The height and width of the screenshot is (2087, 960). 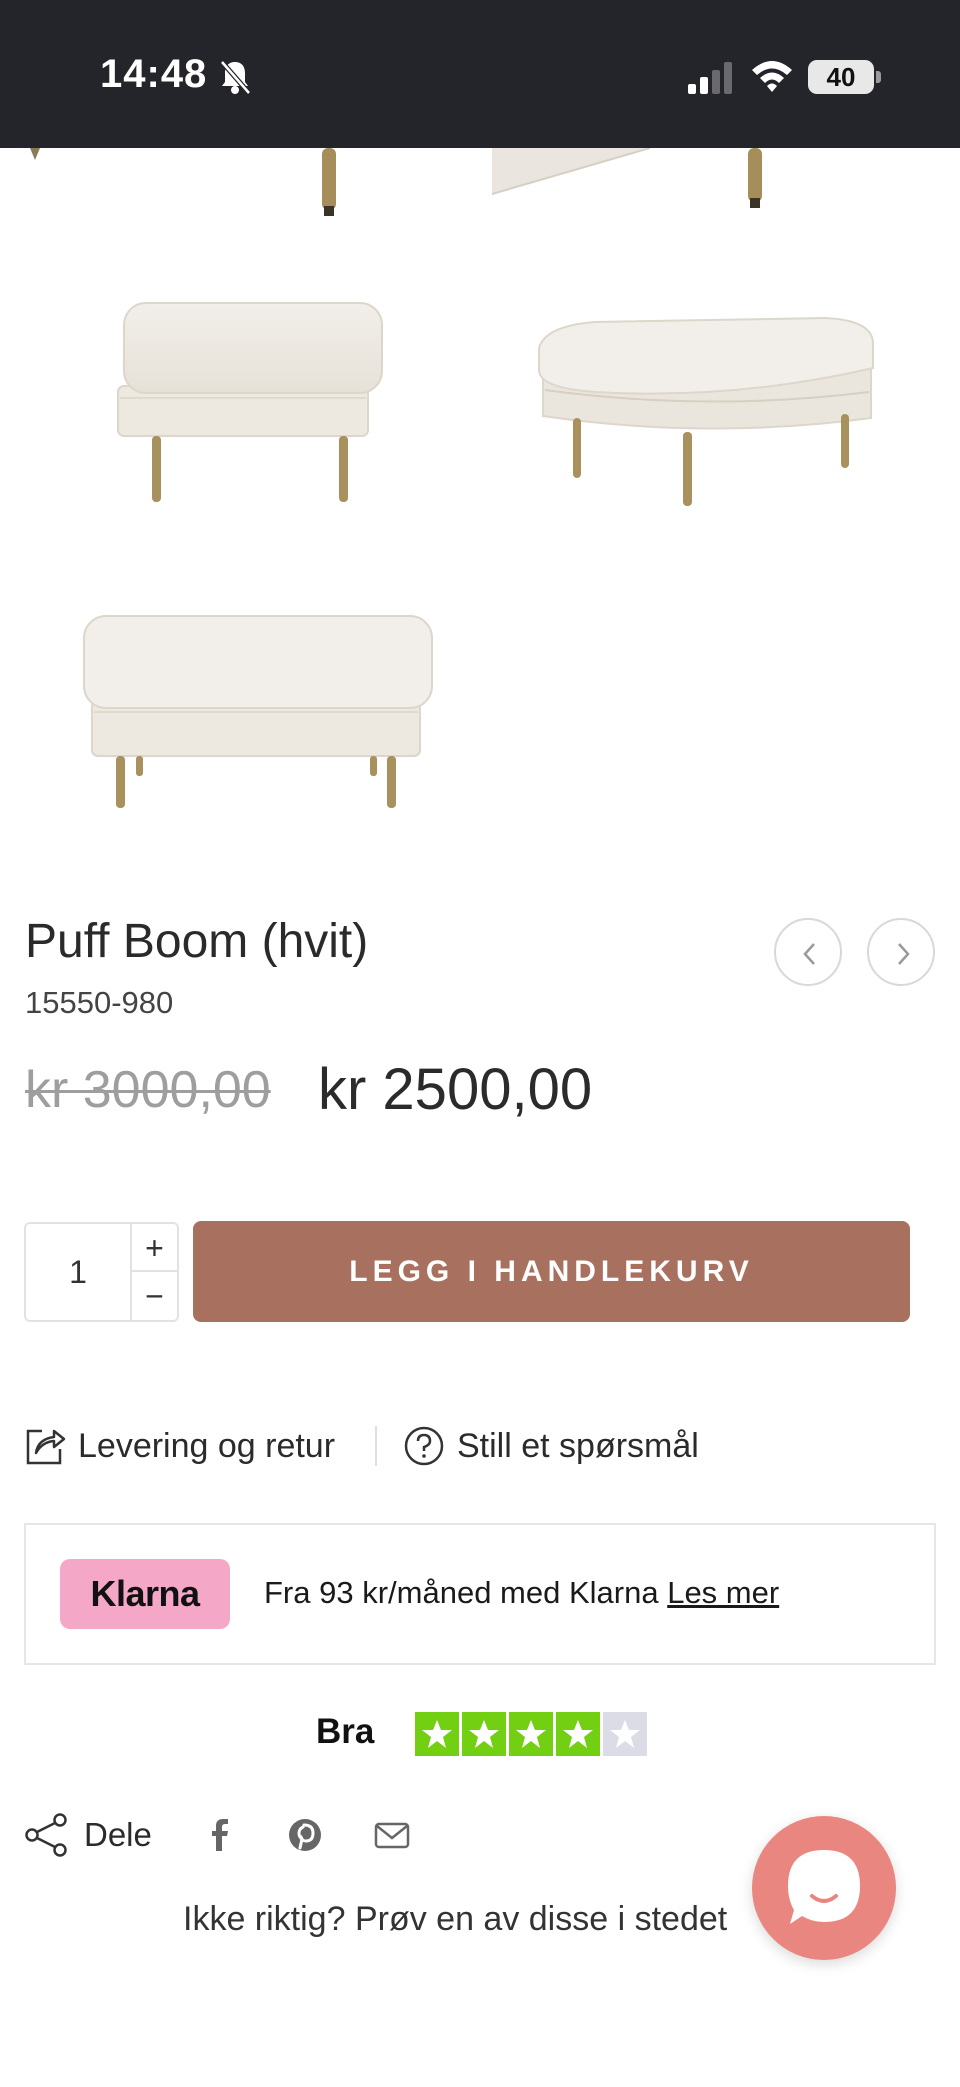 I want to click on battery-tip, so click(x=878, y=77).